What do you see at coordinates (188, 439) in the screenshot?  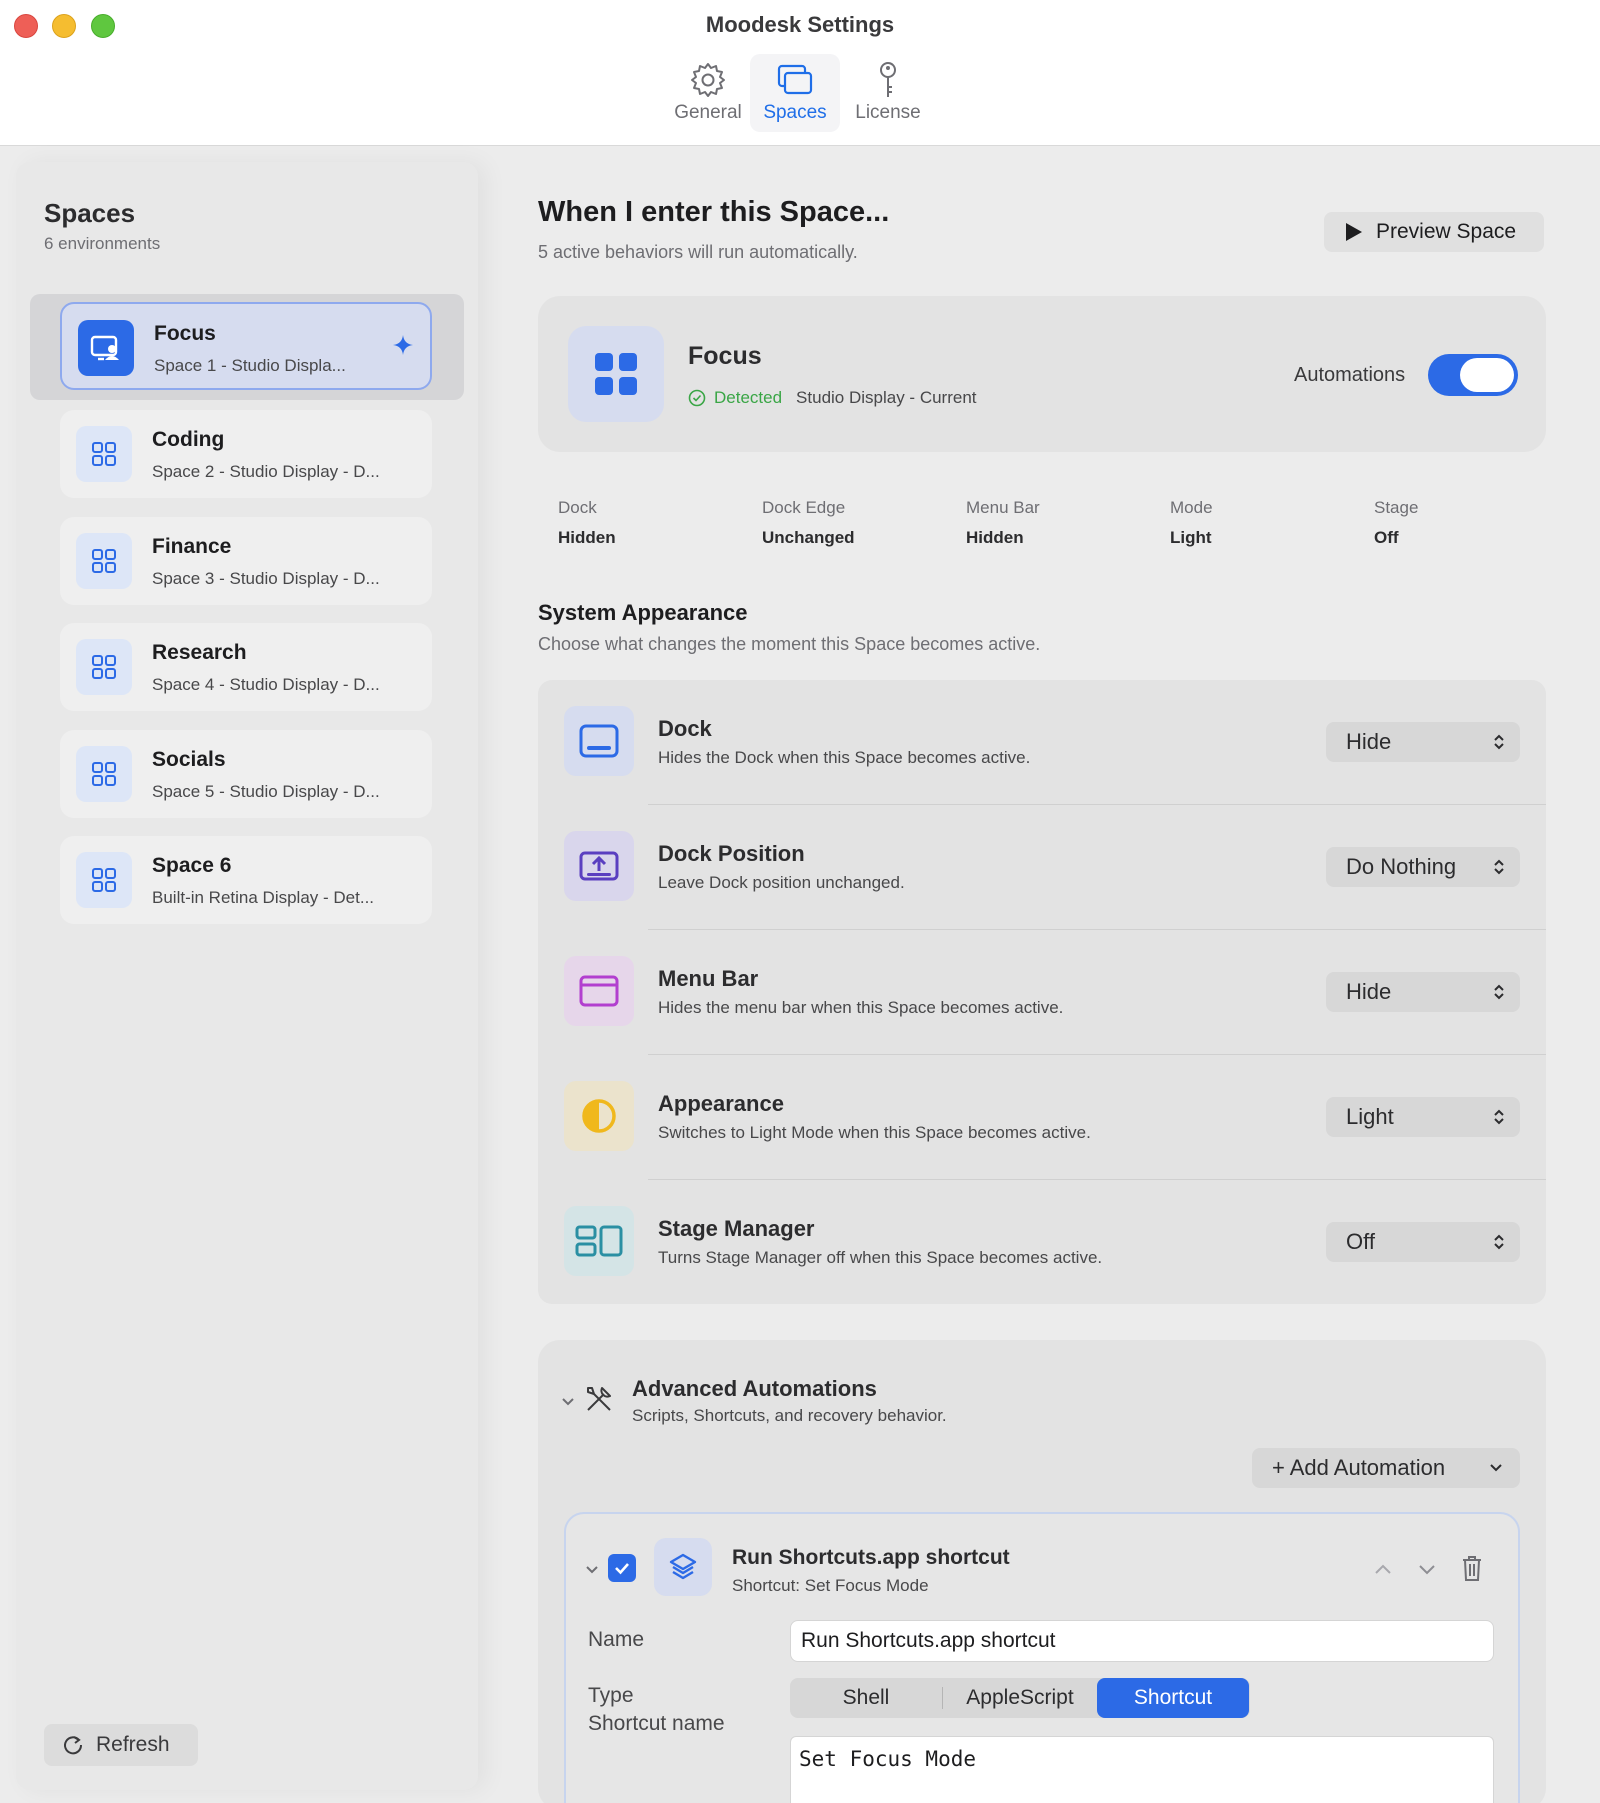 I see `sidebar-item-name: Coding` at bounding box center [188, 439].